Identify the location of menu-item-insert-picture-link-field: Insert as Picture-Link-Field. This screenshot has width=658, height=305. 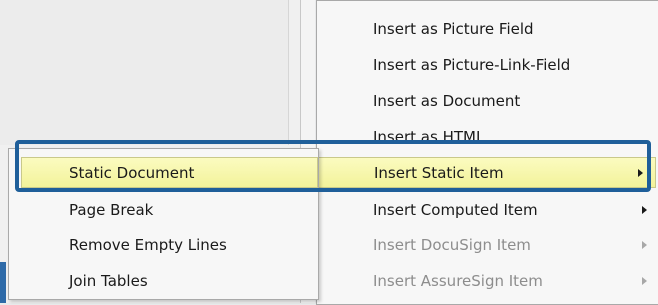
(487, 65).